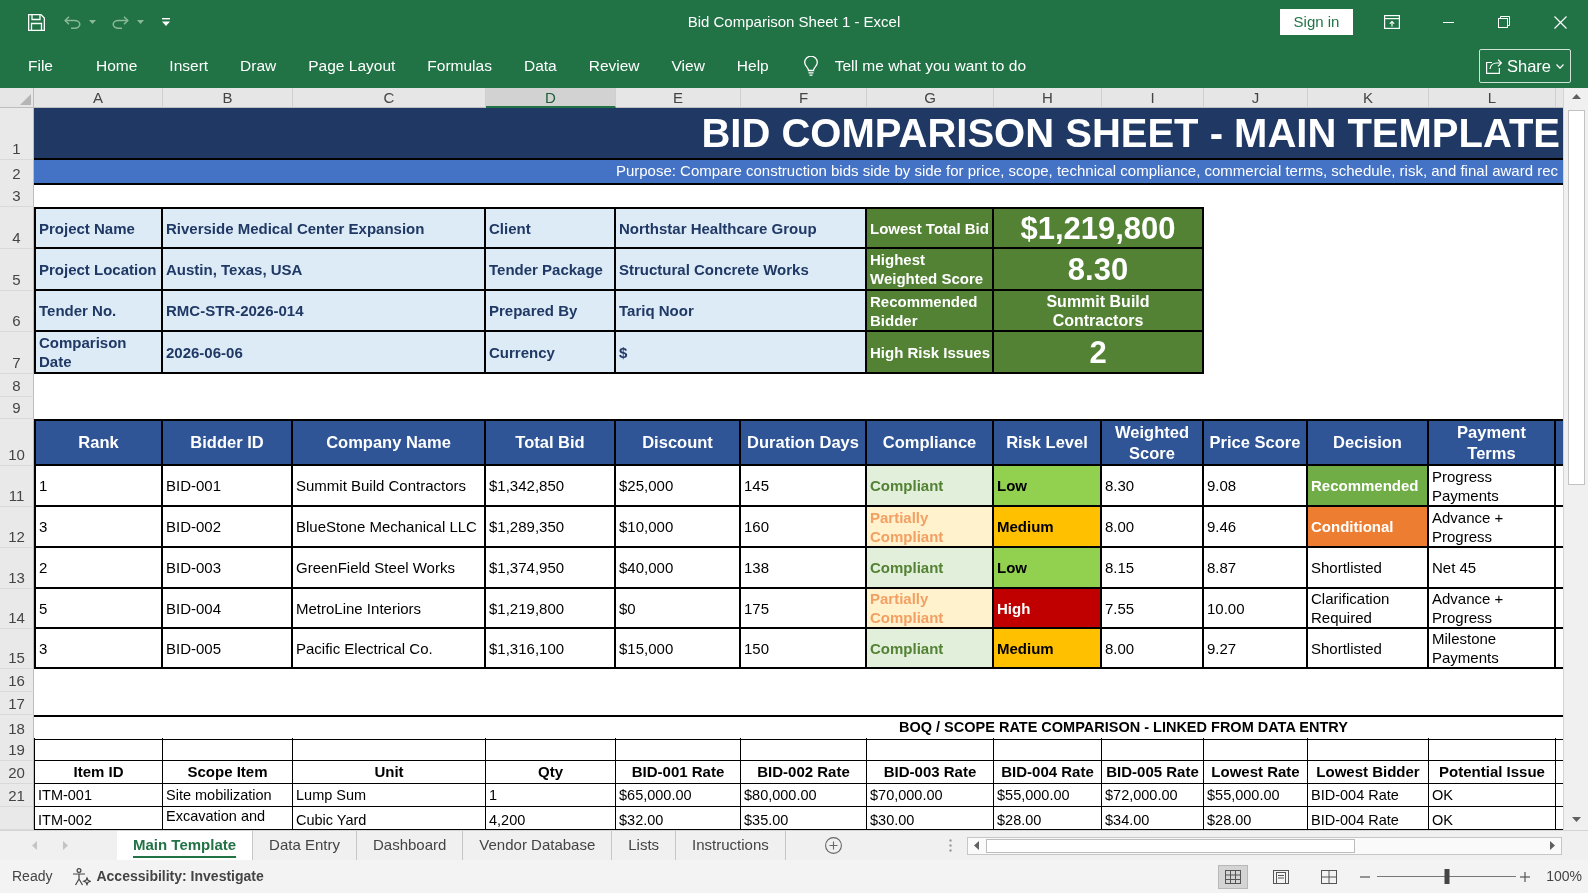 This screenshot has width=1588, height=893. I want to click on accessibility-button: Accessibility: Investigate, so click(180, 876).